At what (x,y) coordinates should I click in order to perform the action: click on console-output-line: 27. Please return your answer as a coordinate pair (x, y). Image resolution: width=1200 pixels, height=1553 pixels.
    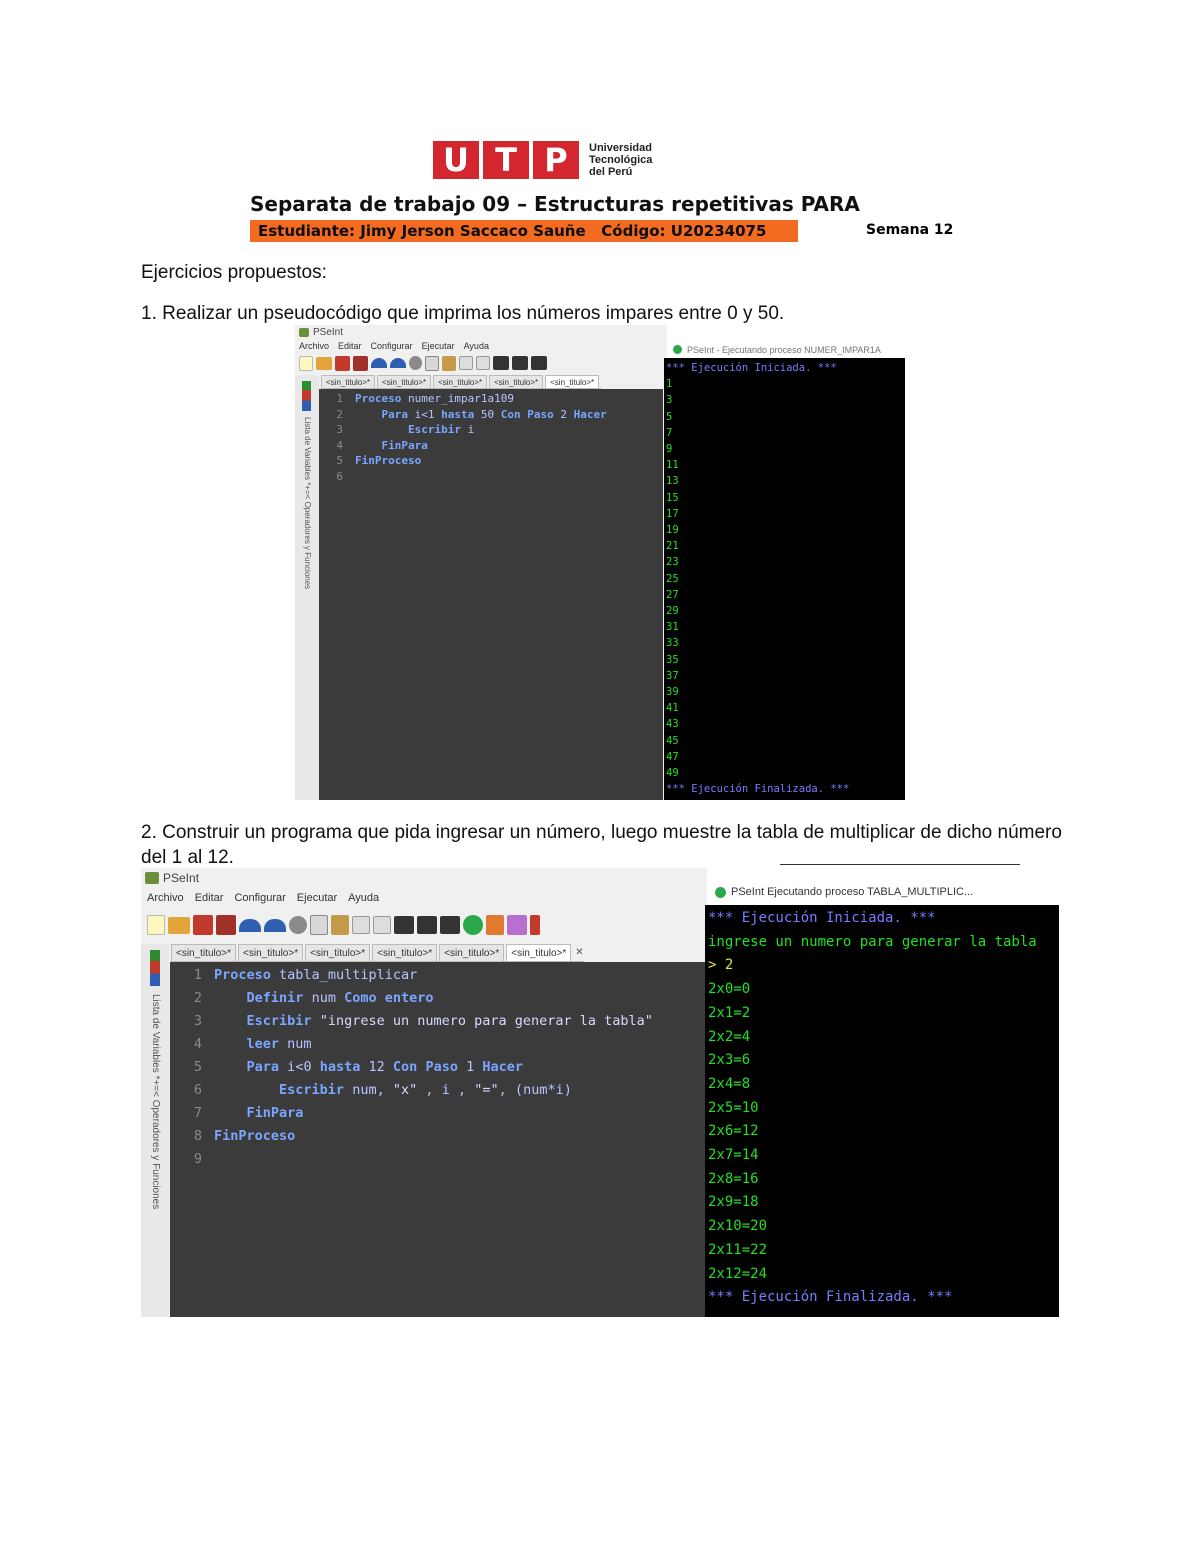
    Looking at the image, I should click on (672, 594).